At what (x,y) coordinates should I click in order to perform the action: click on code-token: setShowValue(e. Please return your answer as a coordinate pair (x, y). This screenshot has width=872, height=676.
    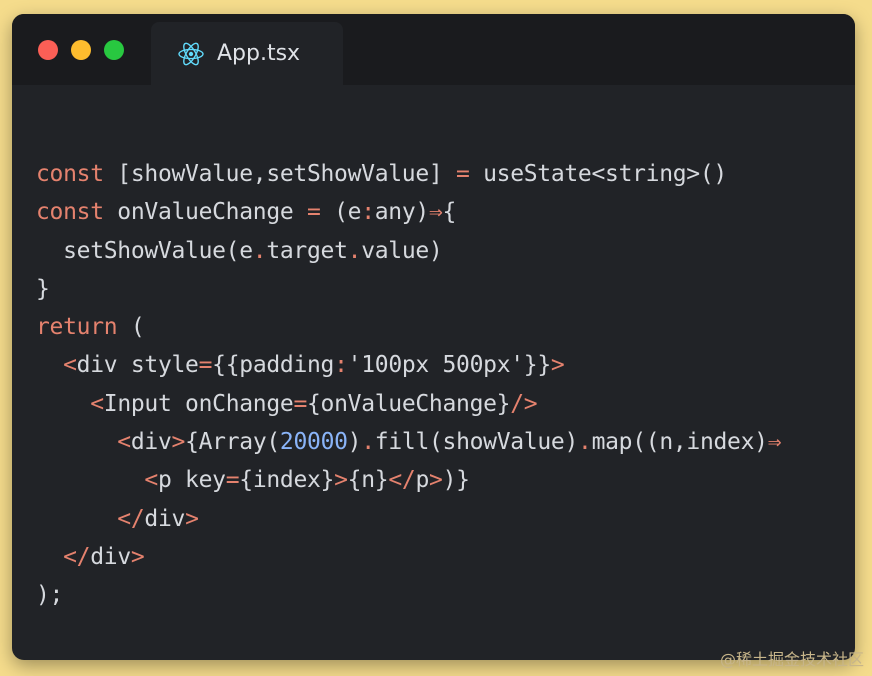
    Looking at the image, I should click on (144, 250).